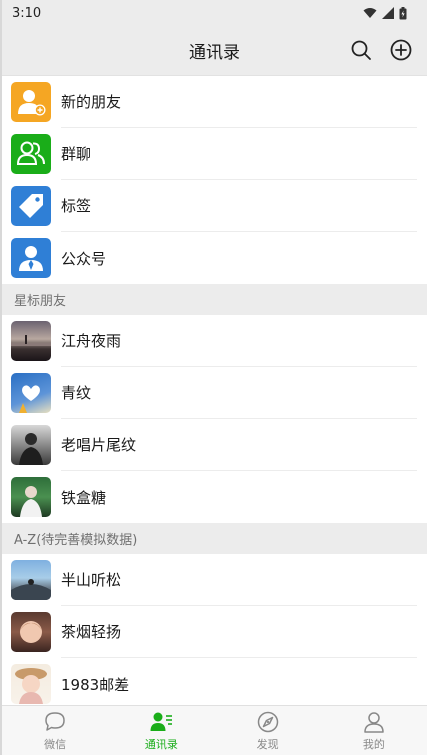  Describe the element at coordinates (161, 721) in the screenshot. I see `contacts-icon` at that location.